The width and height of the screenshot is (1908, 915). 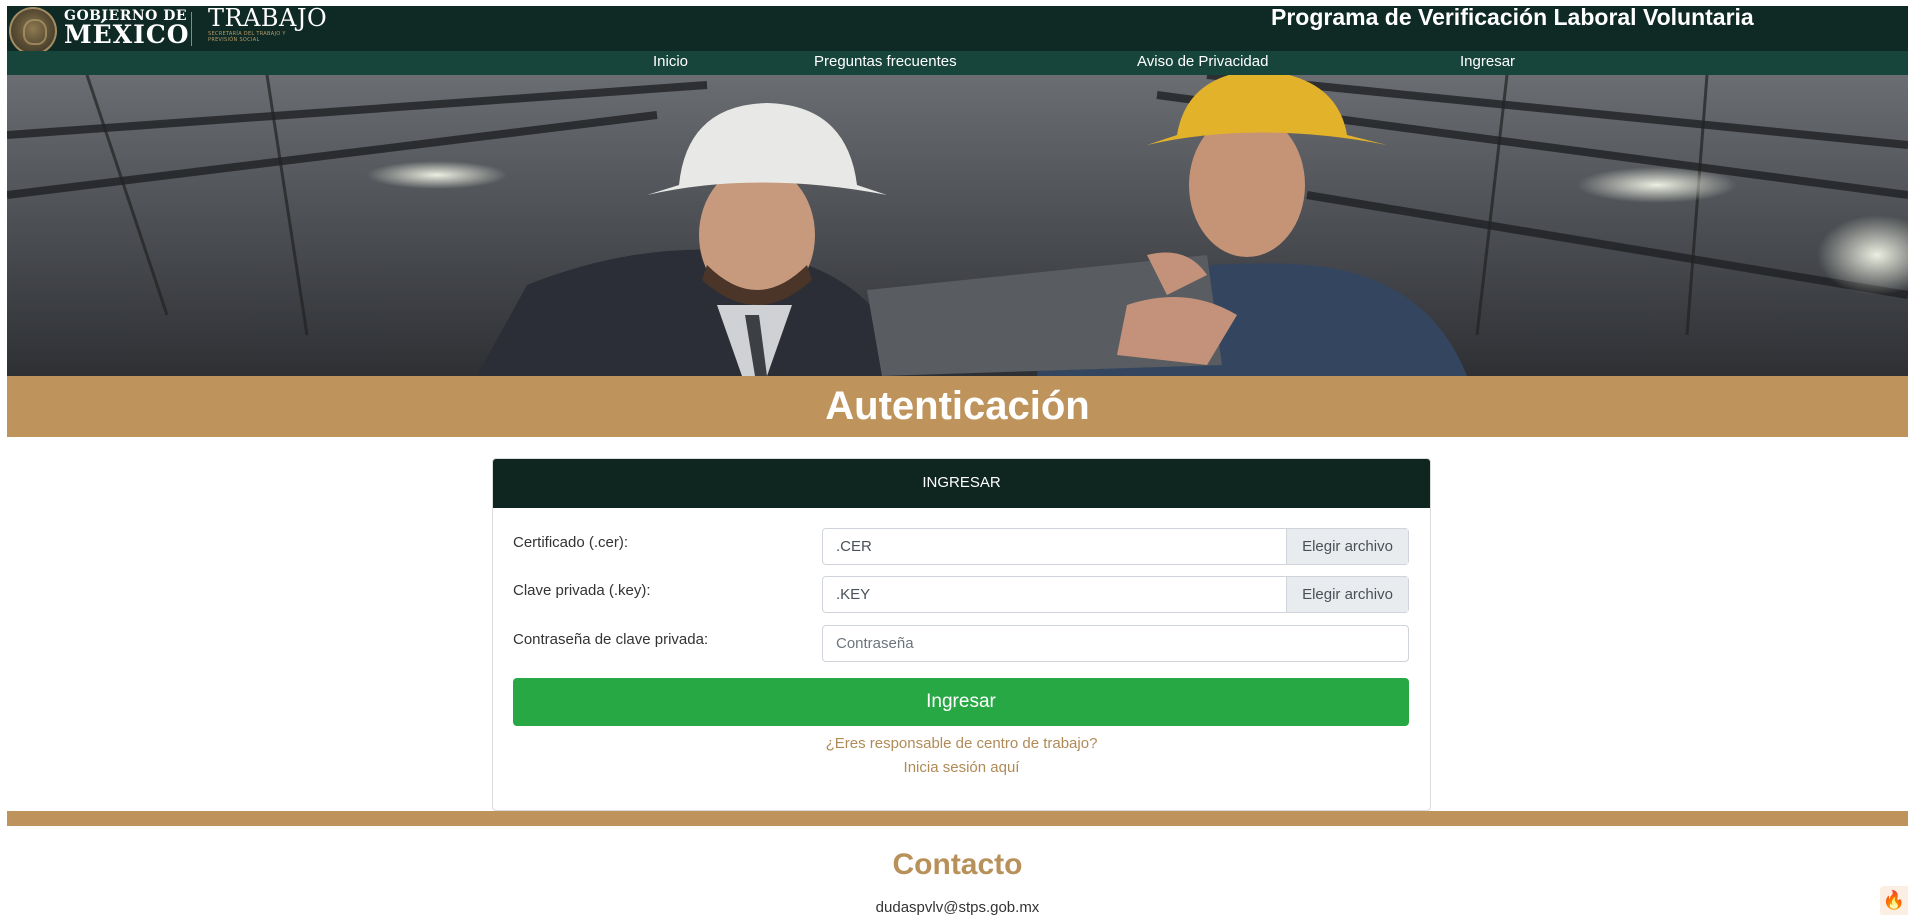 What do you see at coordinates (957, 907) in the screenshot?
I see `contact-email: dudaspvlv@stps.gob.mx` at bounding box center [957, 907].